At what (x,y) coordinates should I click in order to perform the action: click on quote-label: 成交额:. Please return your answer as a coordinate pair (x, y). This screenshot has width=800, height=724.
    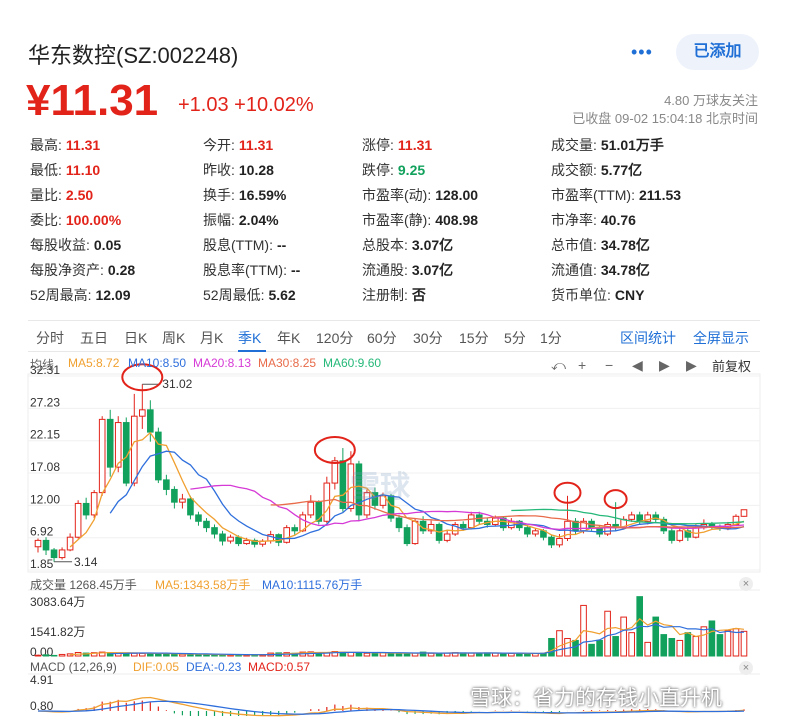
    Looking at the image, I should click on (574, 170).